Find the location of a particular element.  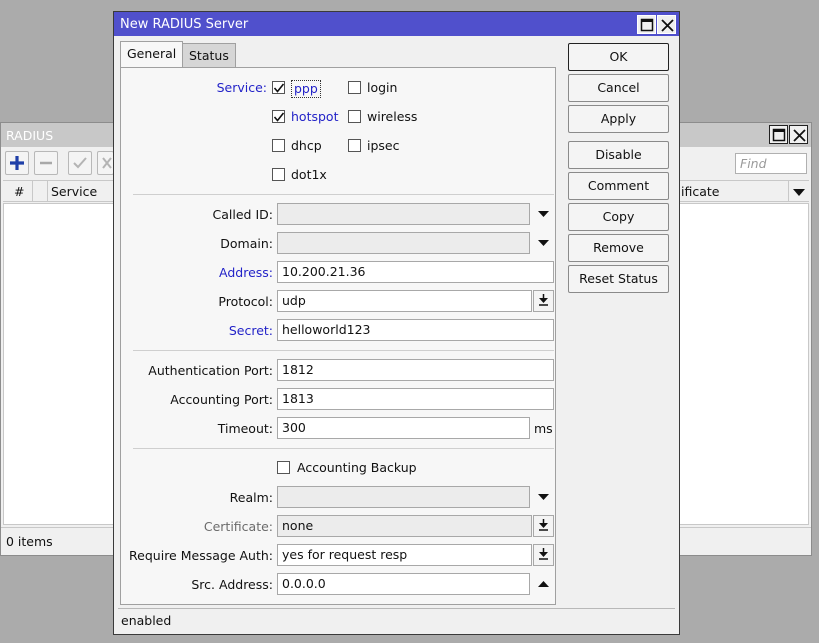

service-login-checkbox is located at coordinates (354, 87).